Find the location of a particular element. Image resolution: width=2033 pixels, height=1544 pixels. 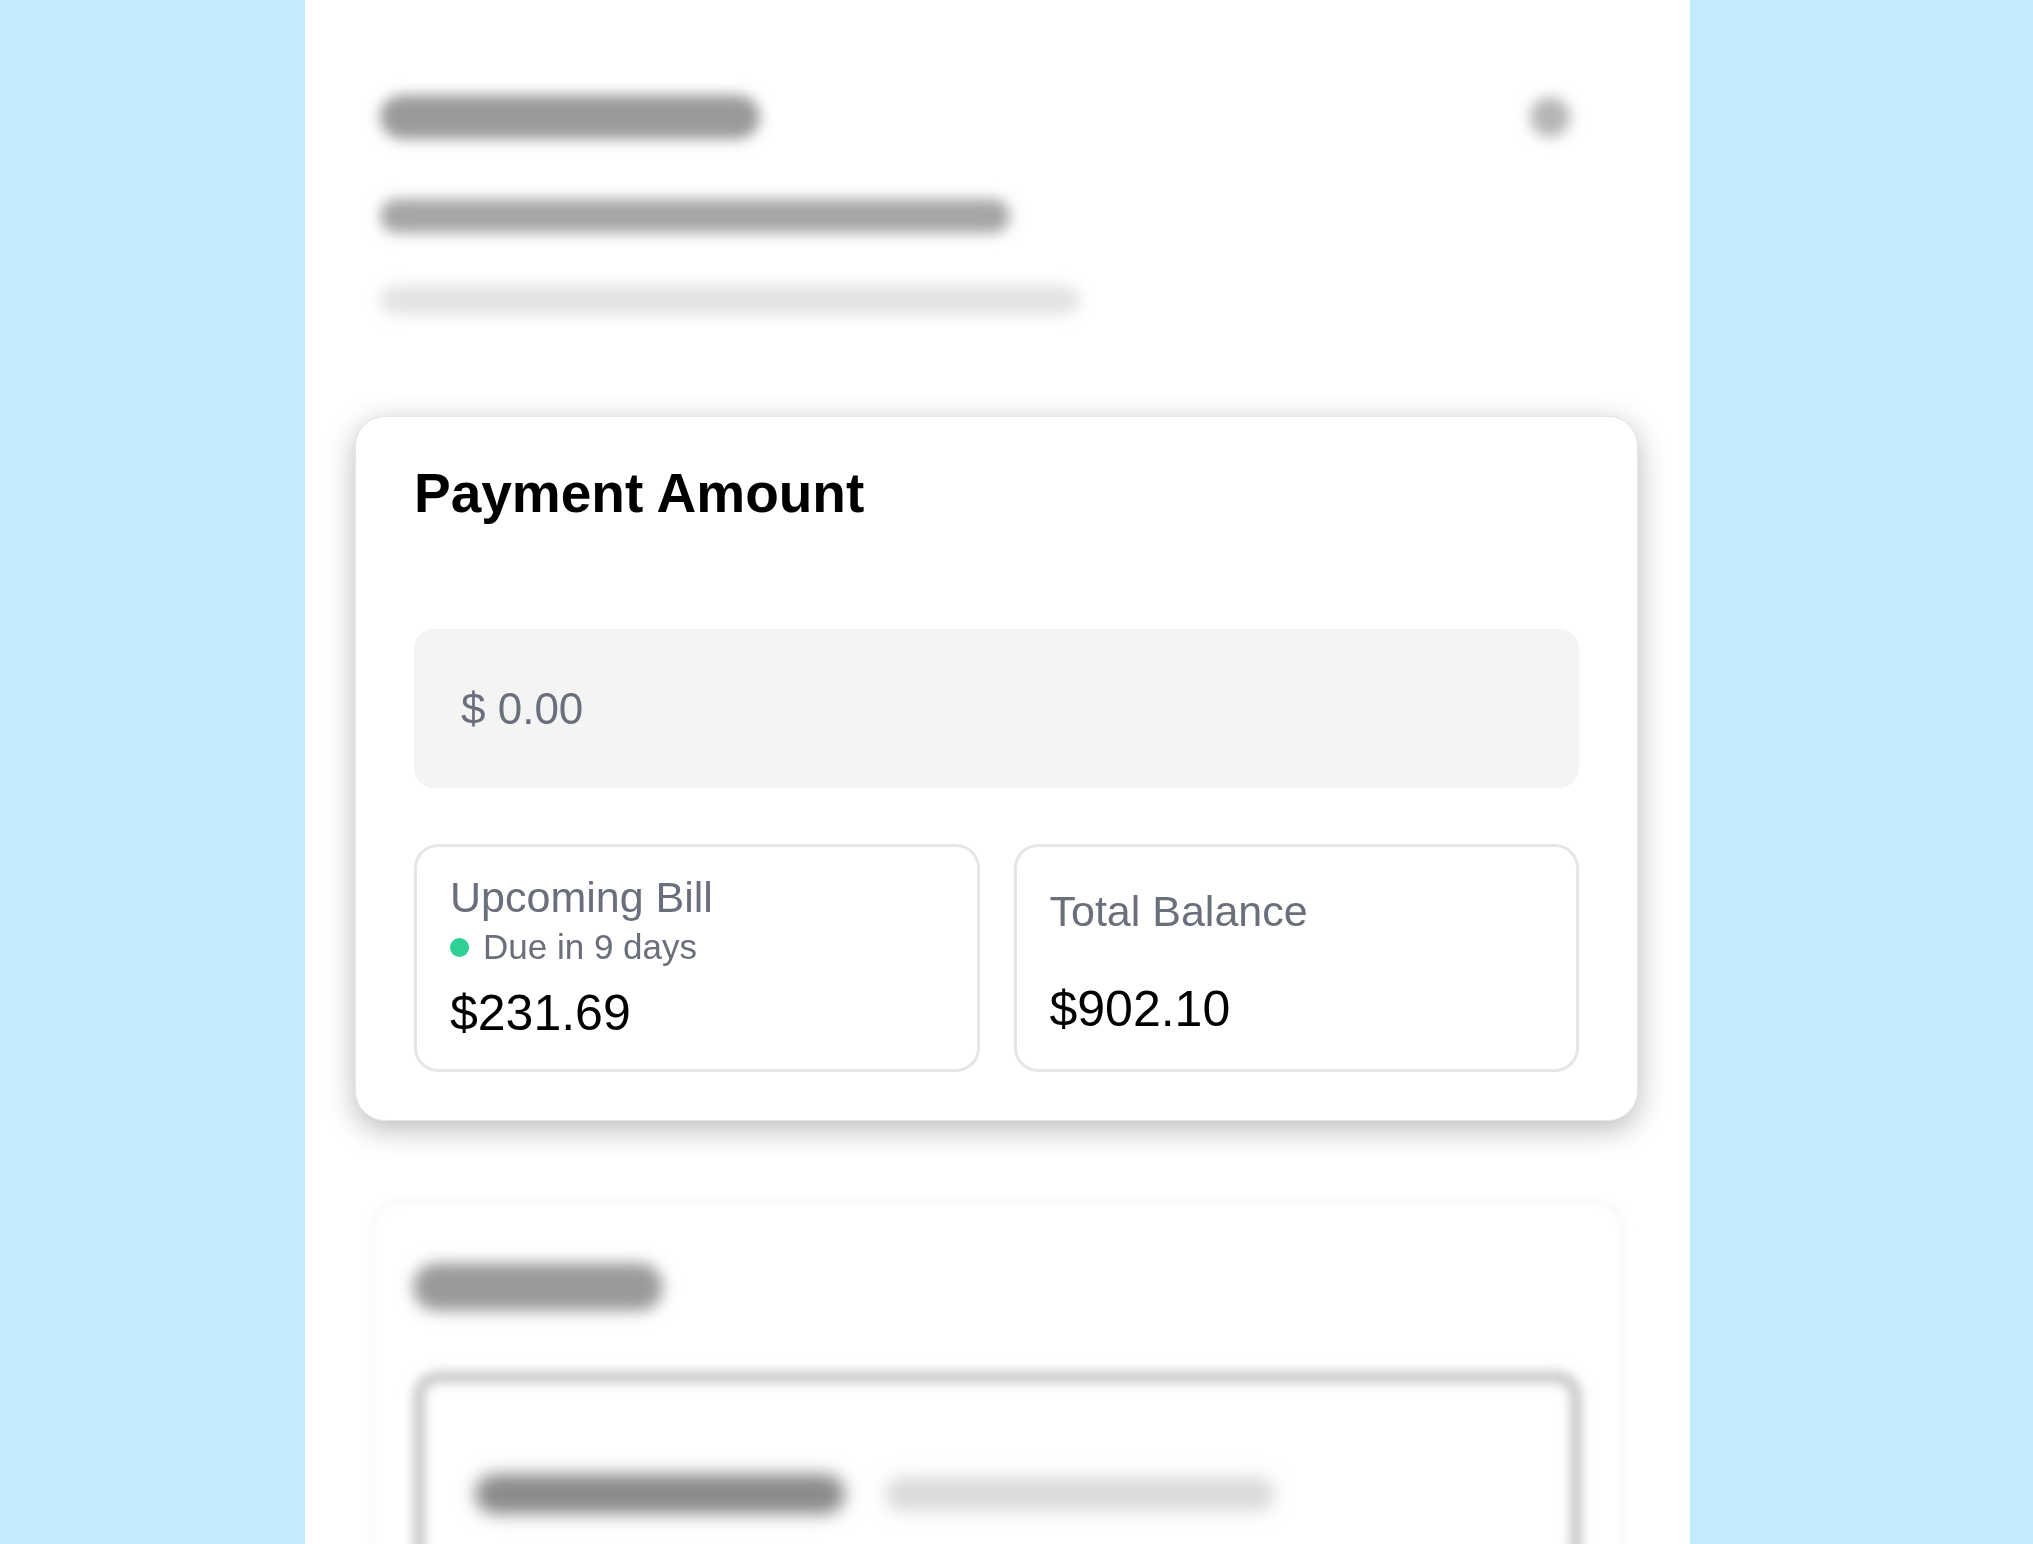

due-status: Due in 9 days is located at coordinates (590, 947).